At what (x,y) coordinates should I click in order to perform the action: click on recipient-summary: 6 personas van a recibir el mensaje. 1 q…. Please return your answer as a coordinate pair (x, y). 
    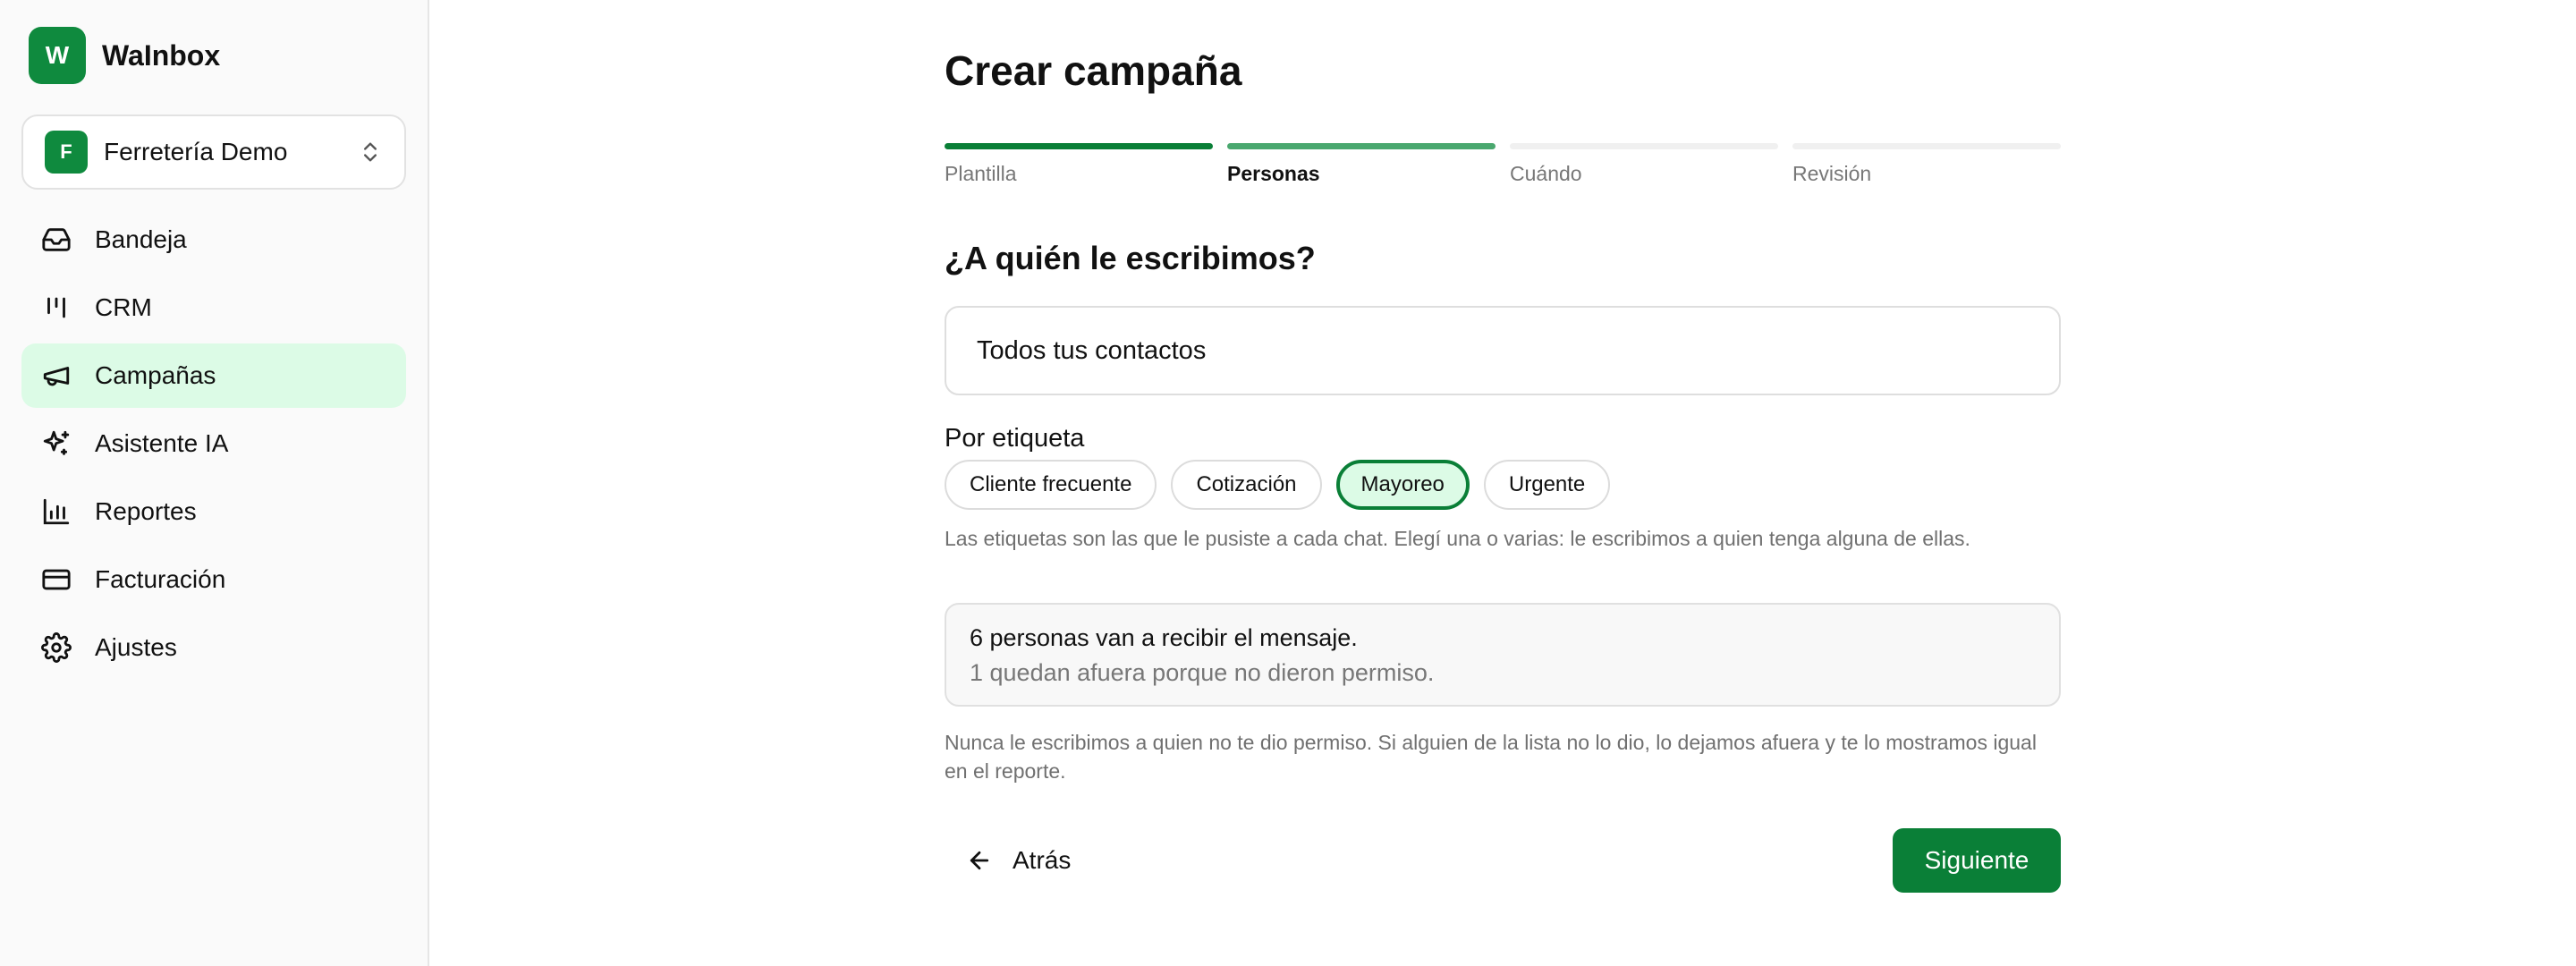
    Looking at the image, I should click on (1503, 655).